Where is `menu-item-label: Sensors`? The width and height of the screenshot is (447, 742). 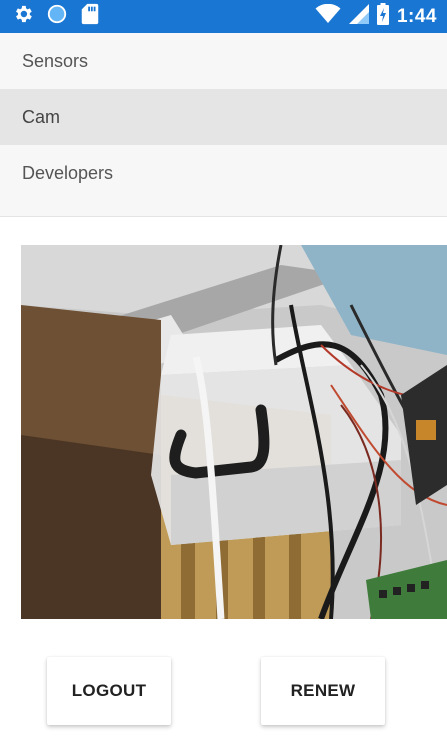
menu-item-label: Sensors is located at coordinates (55, 60).